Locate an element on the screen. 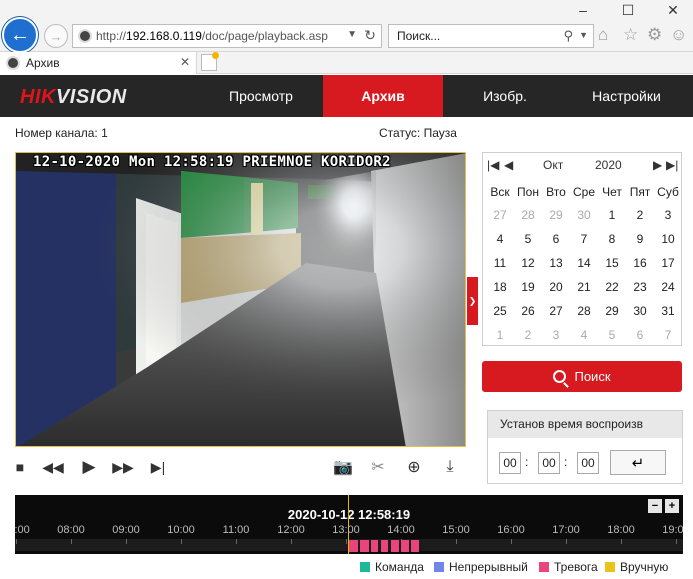 The image size is (693, 579). close-window-button: ✕ is located at coordinates (673, 10).